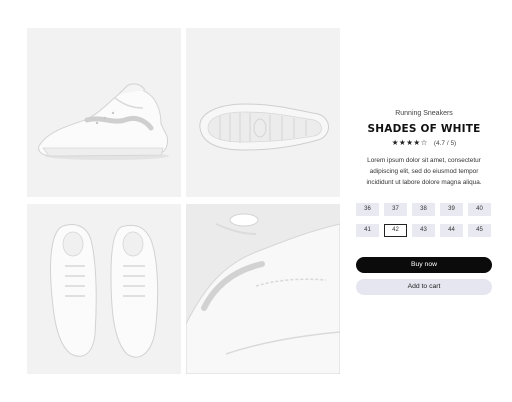 The width and height of the screenshot is (512, 402). What do you see at coordinates (451, 230) in the screenshot?
I see `size-option: 44` at bounding box center [451, 230].